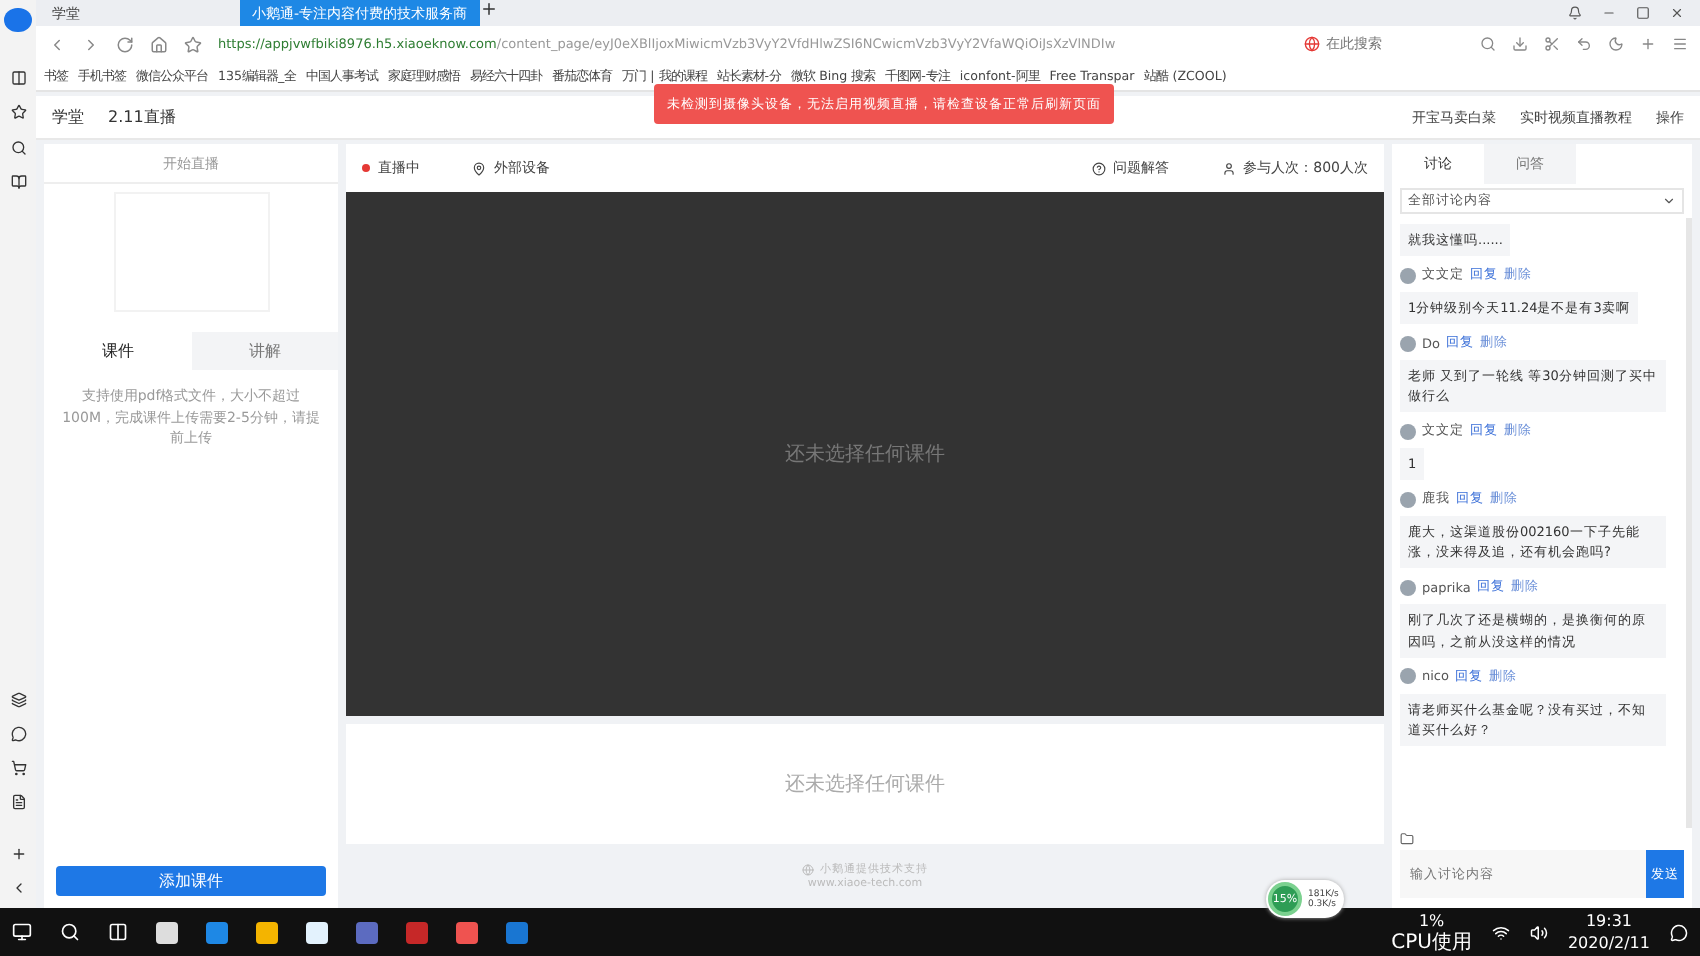 This screenshot has height=956, width=1700. Describe the element at coordinates (1609, 921) in the screenshot. I see `clock-time: 19:31` at that location.